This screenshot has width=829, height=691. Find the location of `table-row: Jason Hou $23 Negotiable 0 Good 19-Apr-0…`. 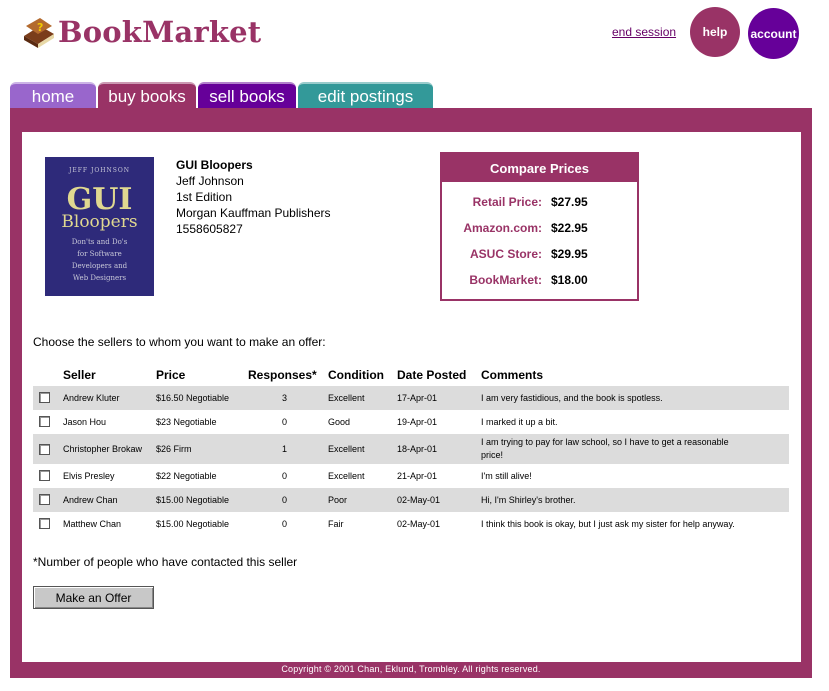

table-row: Jason Hou $23 Negotiable 0 Good 19-Apr-0… is located at coordinates (411, 422).